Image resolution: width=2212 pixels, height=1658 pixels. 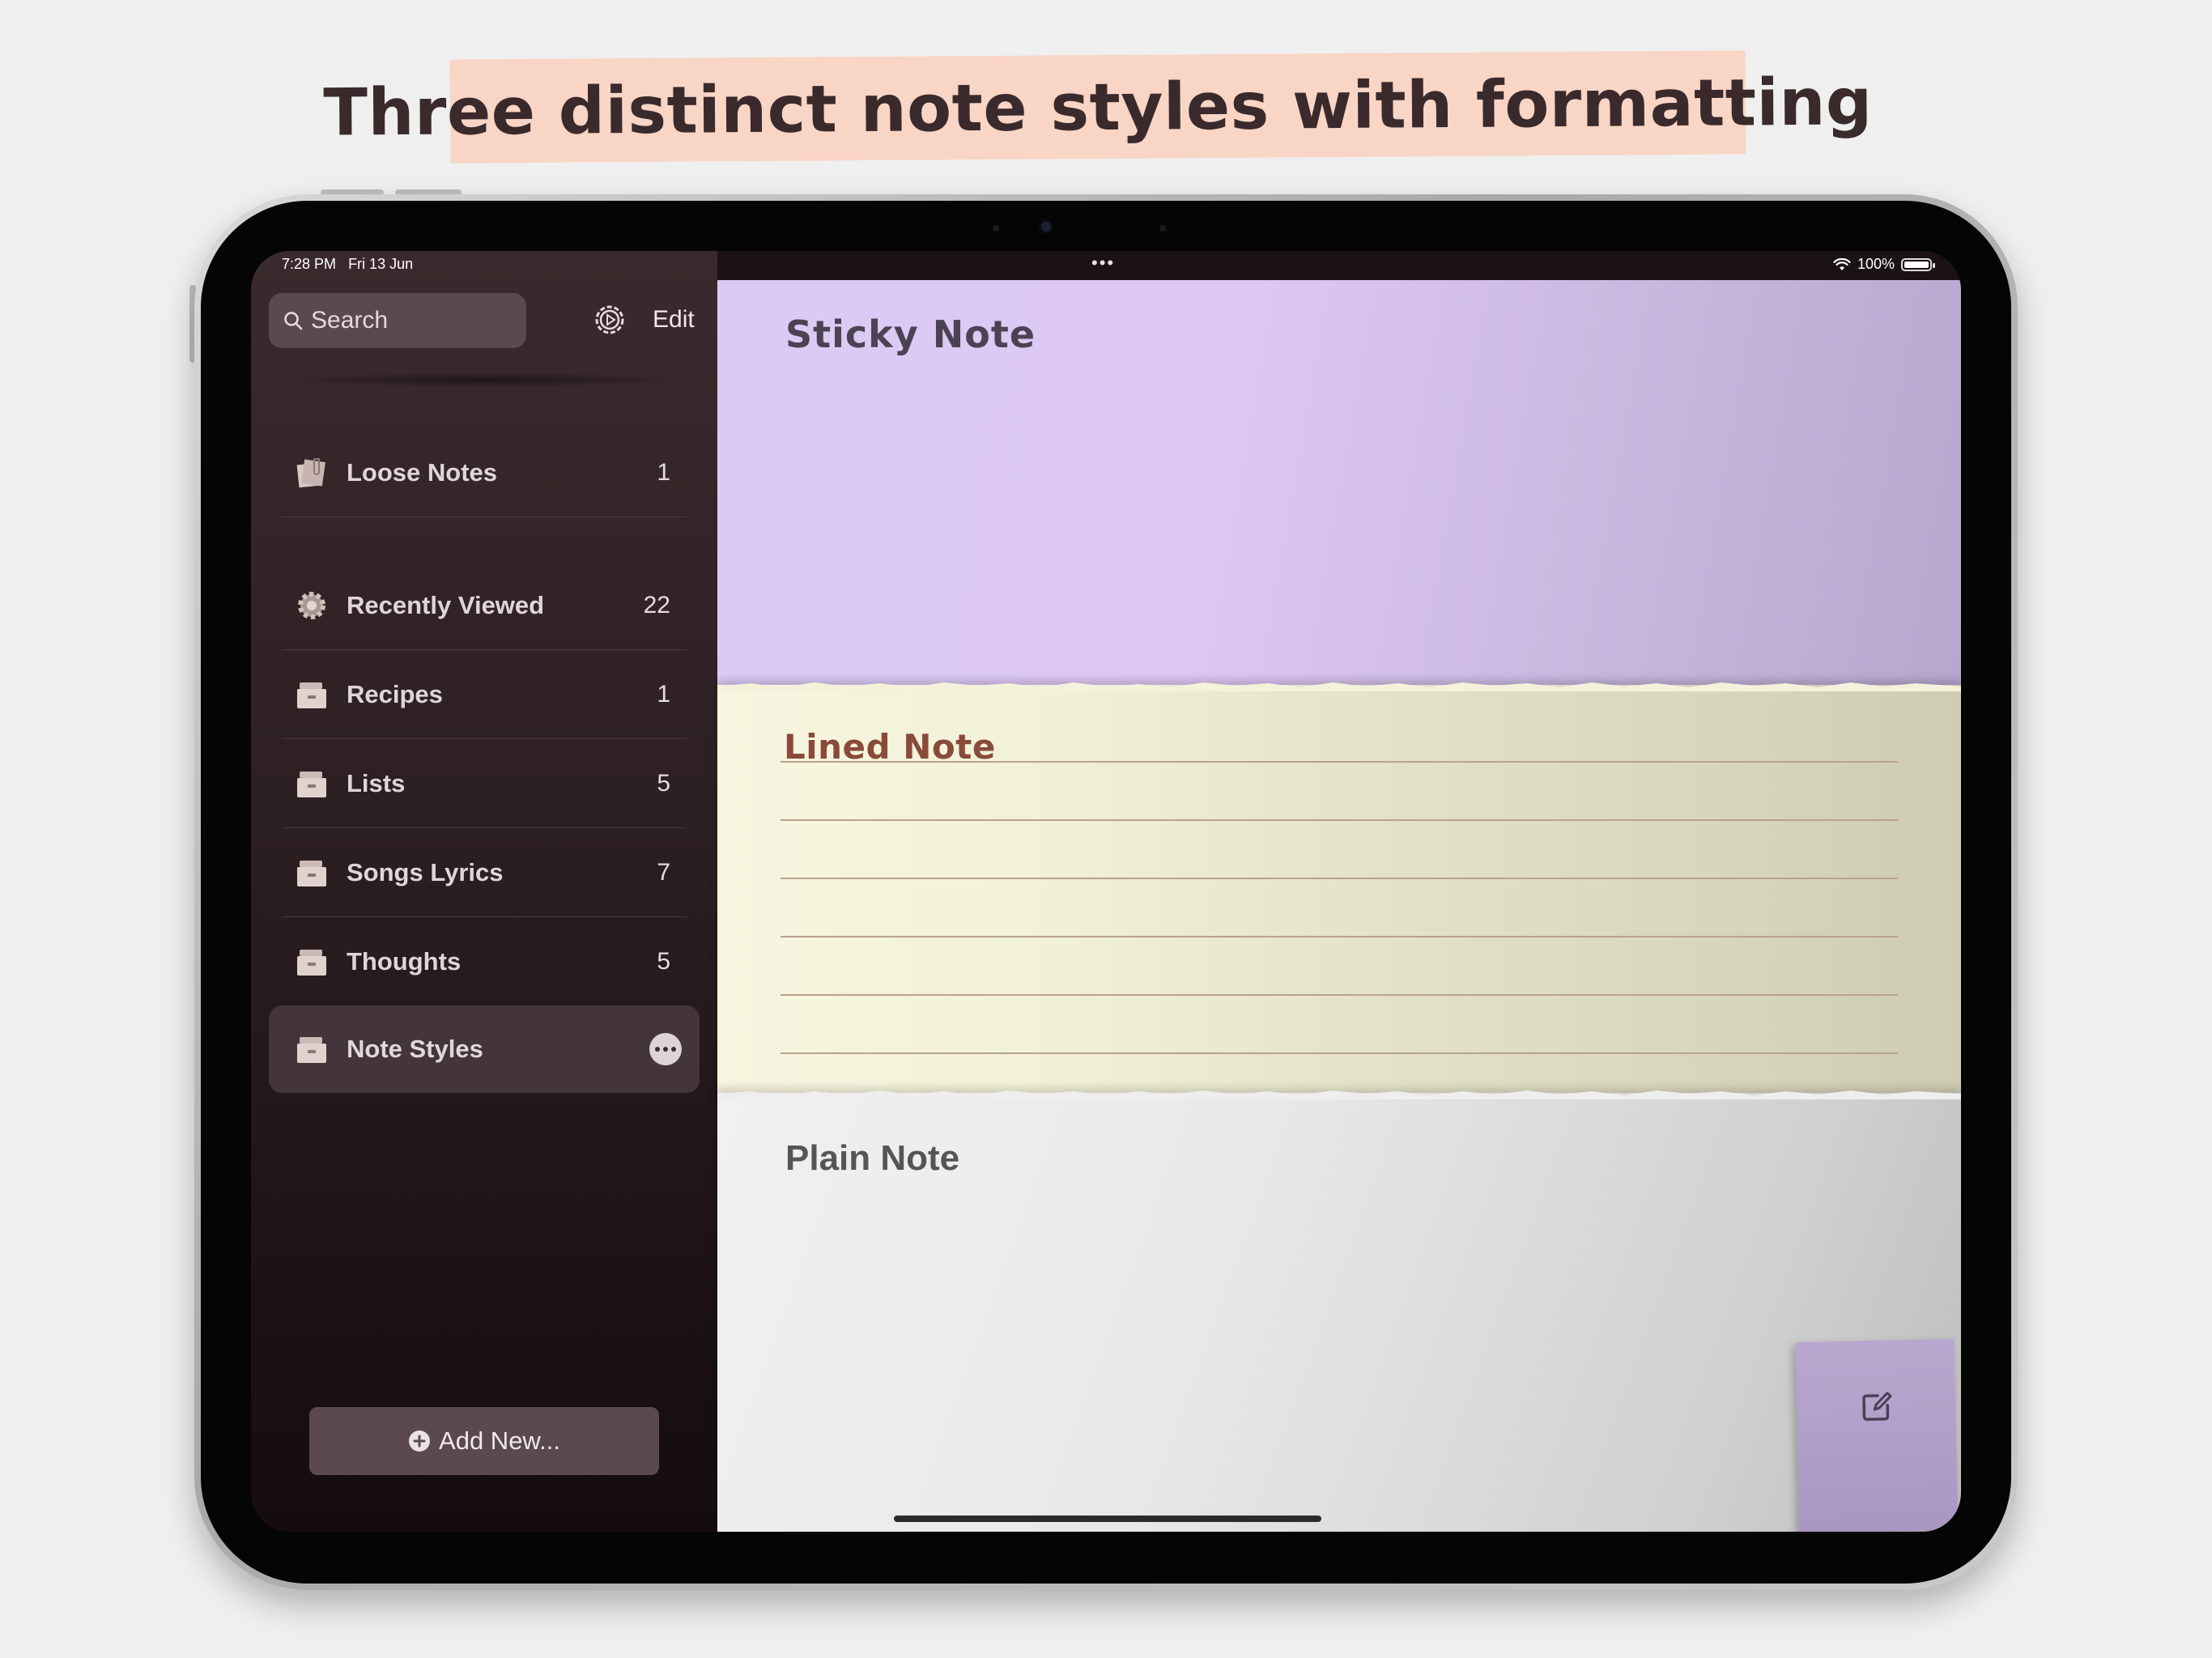 What do you see at coordinates (484, 379) in the screenshot?
I see `search-divider` at bounding box center [484, 379].